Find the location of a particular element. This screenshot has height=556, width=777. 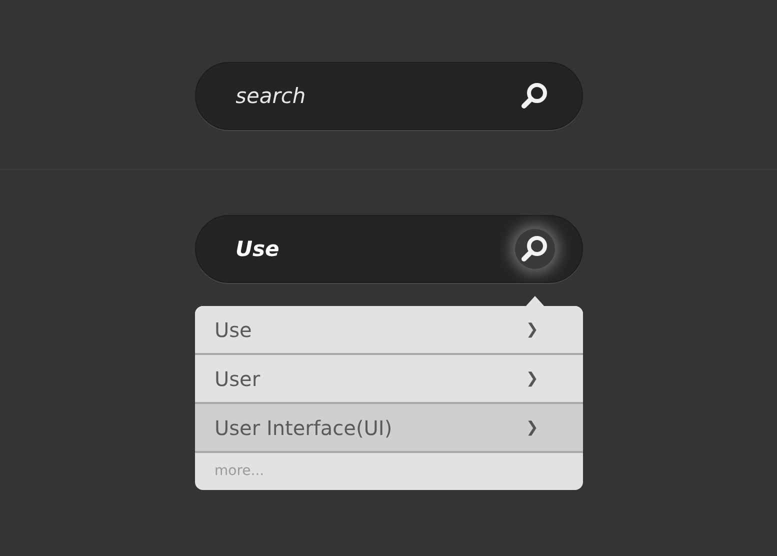

suggestion-item: Use ❯ is located at coordinates (388, 330).